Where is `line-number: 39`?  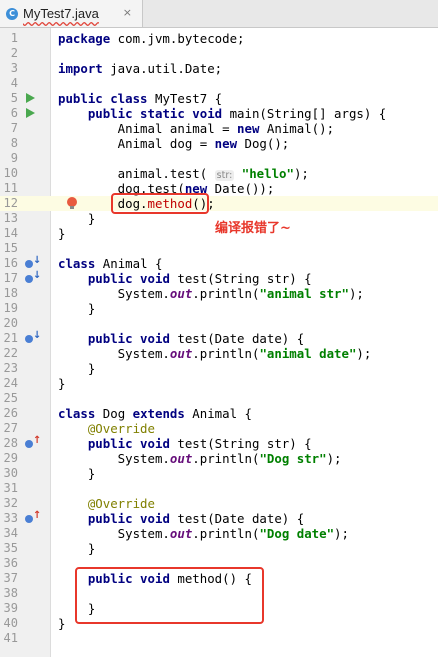 line-number: 39 is located at coordinates (10, 608).